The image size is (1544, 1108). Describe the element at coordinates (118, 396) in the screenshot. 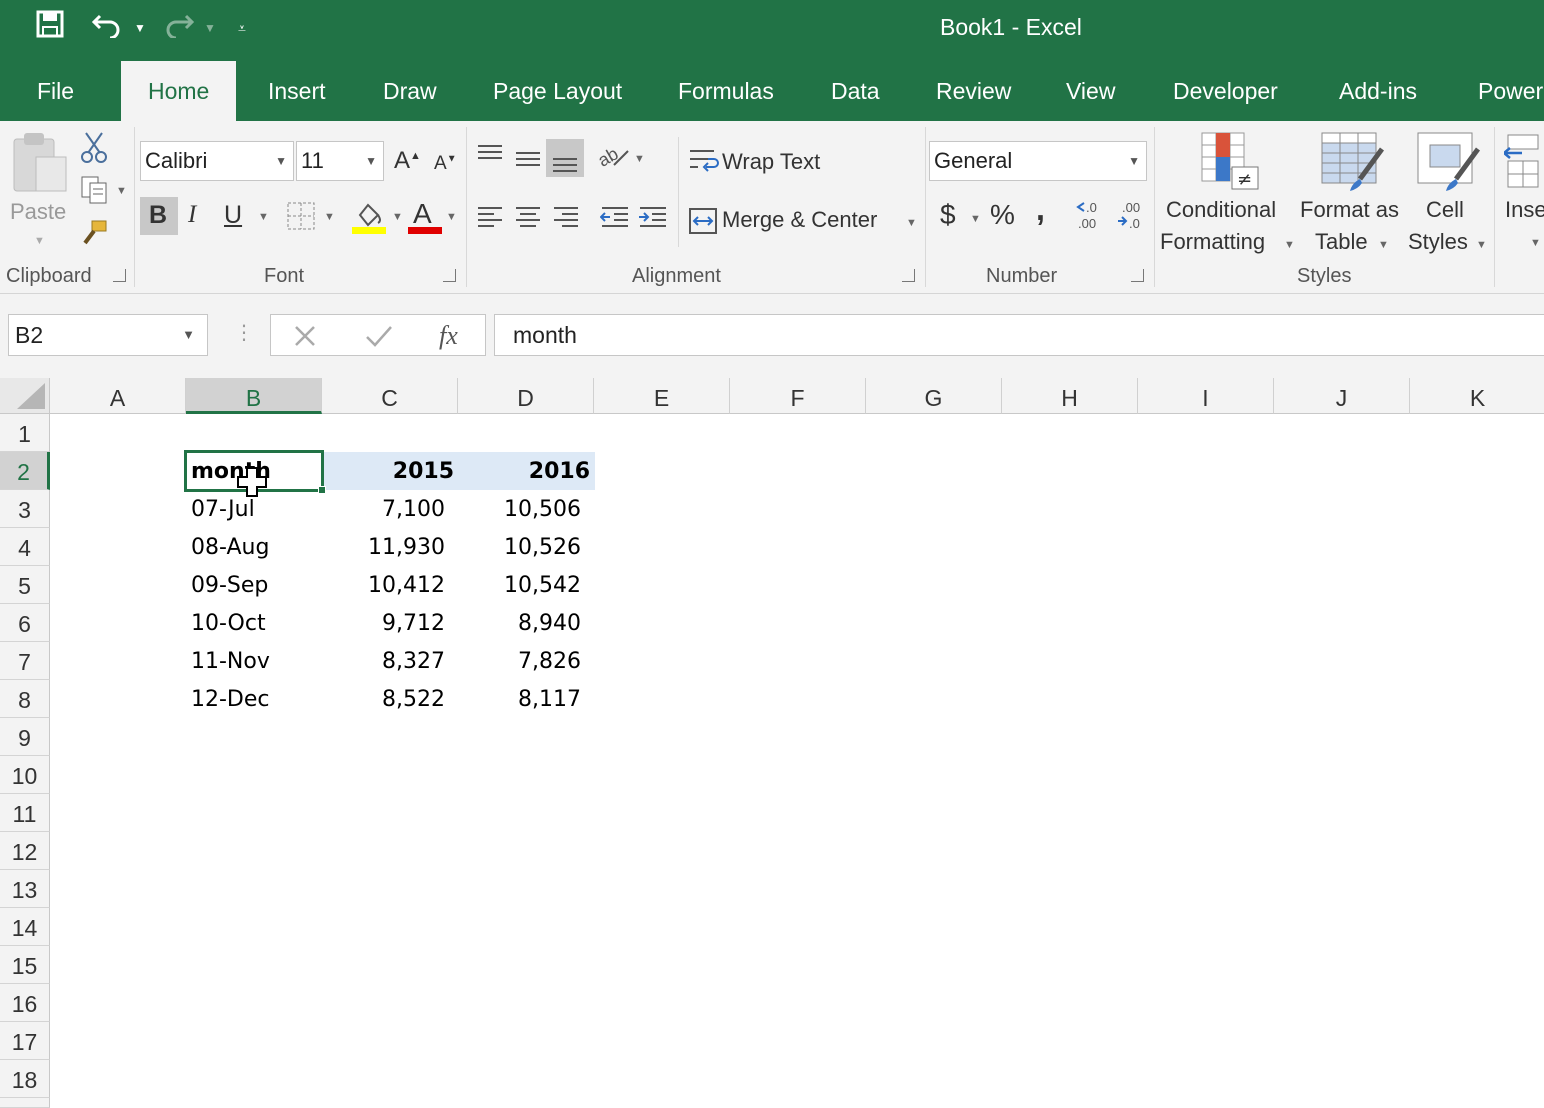

I see `column-header-a: A` at that location.